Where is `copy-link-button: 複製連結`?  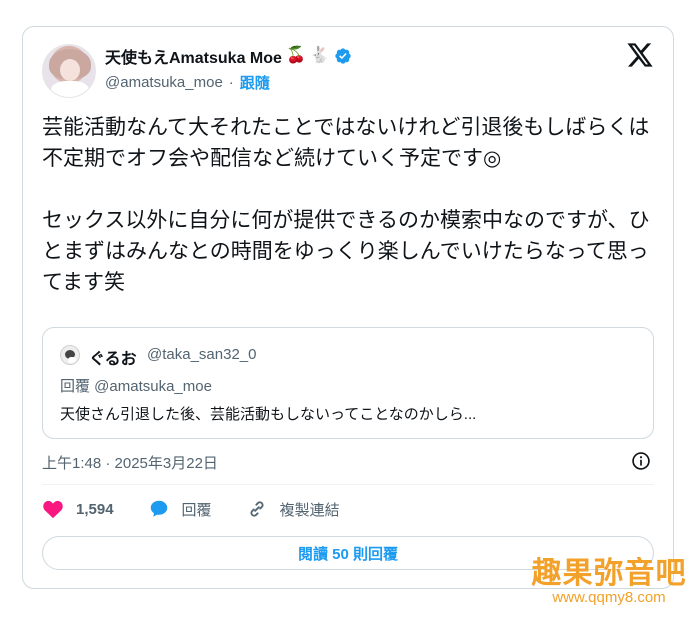
copy-link-button: 複製連結 is located at coordinates (293, 509).